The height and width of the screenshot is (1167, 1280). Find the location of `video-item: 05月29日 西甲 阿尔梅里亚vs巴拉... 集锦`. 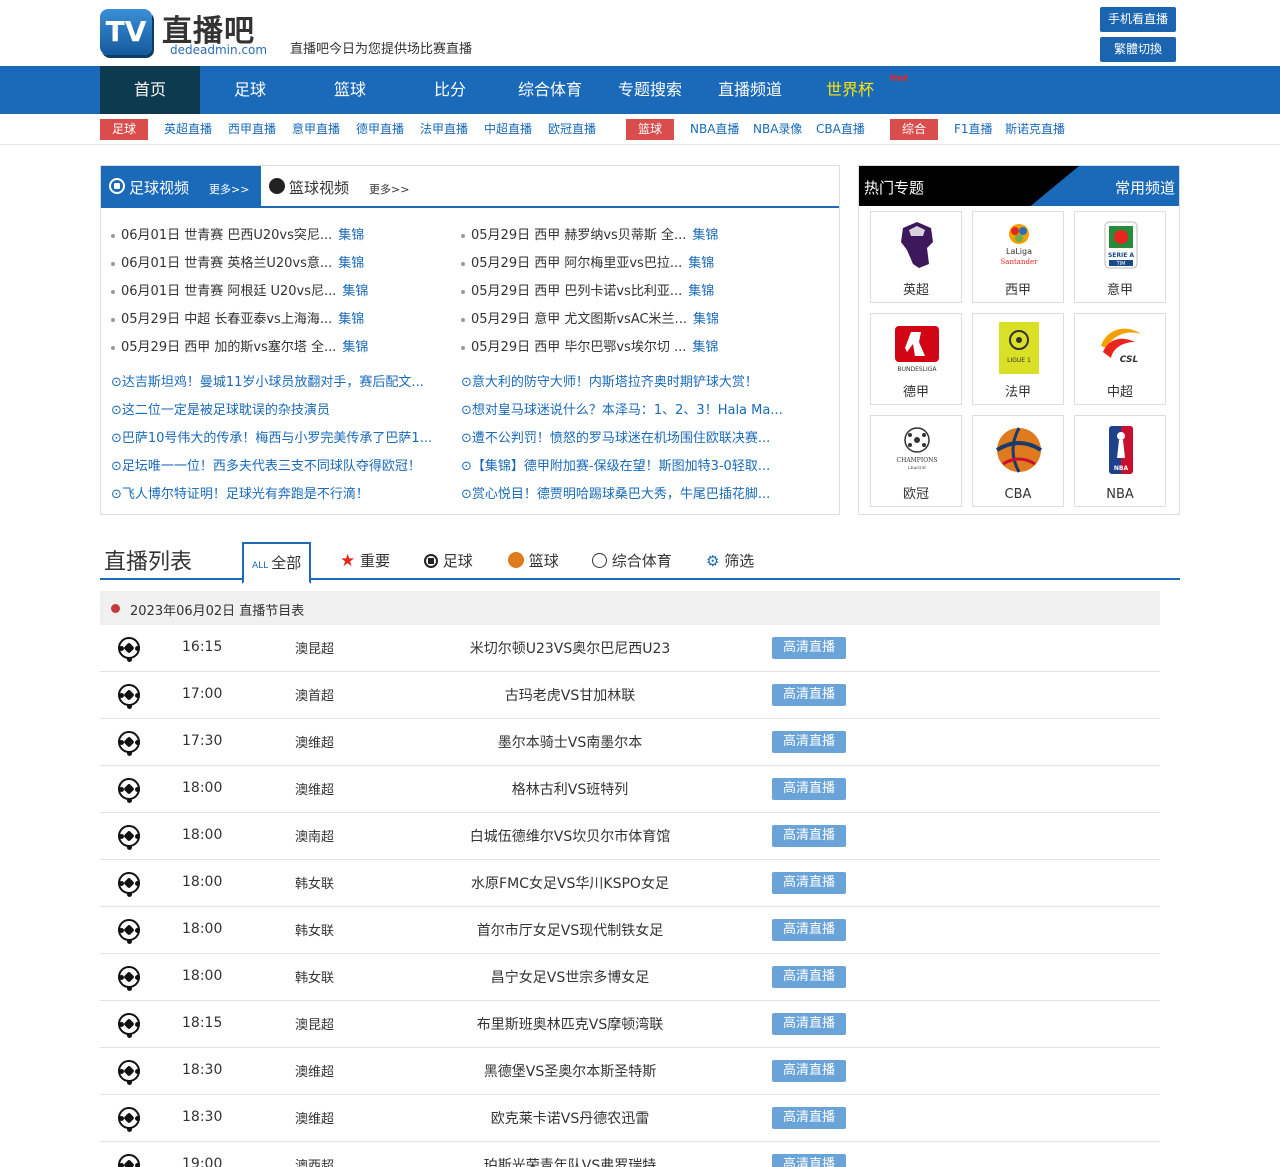

video-item: 05月29日 西甲 阿尔梅里亚vs巴拉... 集锦 is located at coordinates (587, 261).